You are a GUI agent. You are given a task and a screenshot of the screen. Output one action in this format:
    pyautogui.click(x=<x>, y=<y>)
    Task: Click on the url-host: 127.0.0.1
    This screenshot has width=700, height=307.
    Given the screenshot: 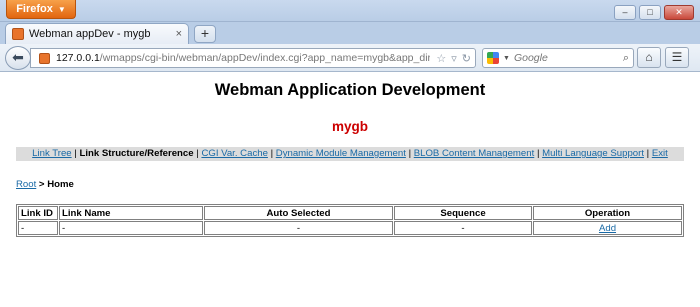 What is the action you would take?
    pyautogui.click(x=78, y=58)
    